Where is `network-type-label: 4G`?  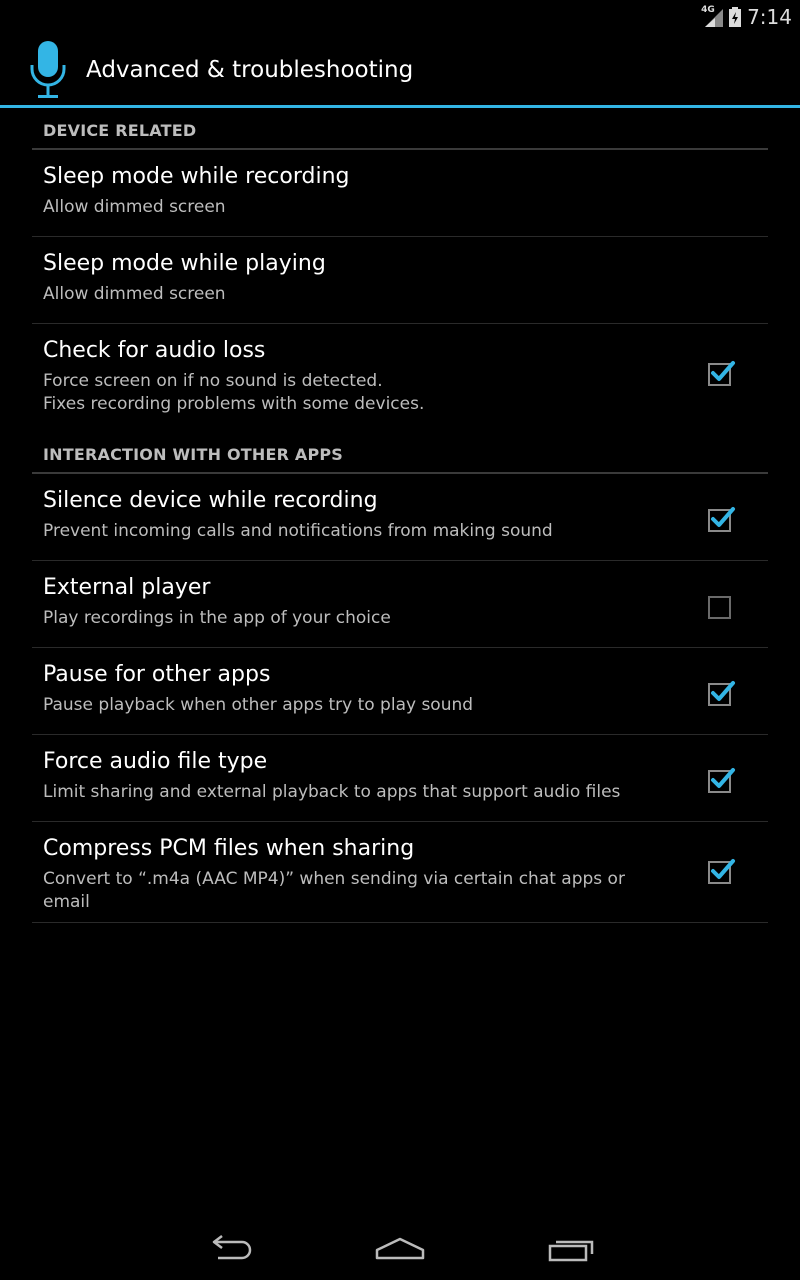
network-type-label: 4G is located at coordinates (708, 9).